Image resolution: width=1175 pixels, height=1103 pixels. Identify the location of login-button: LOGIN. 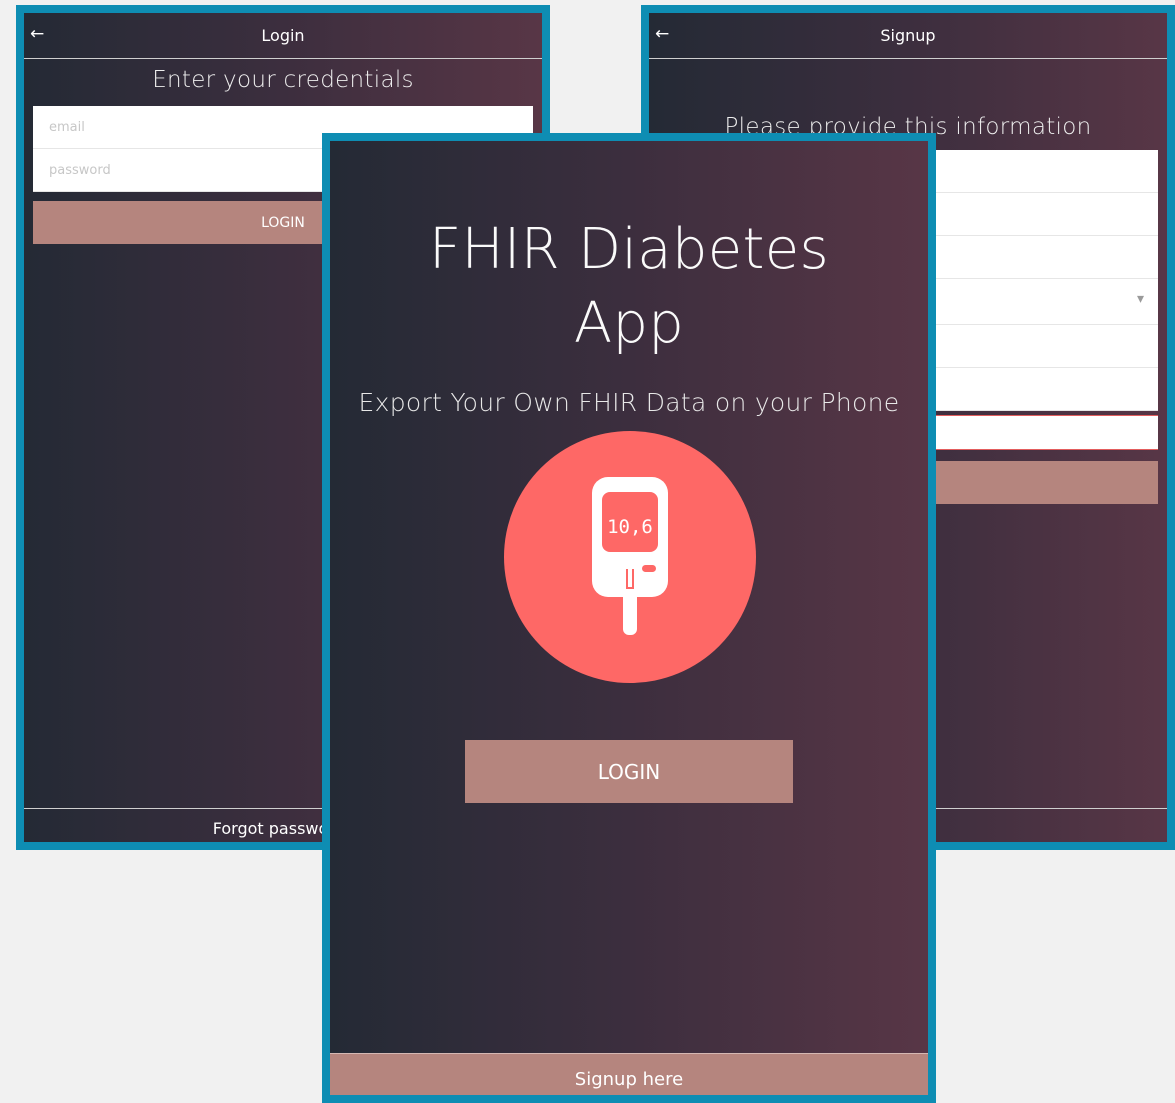
(629, 771).